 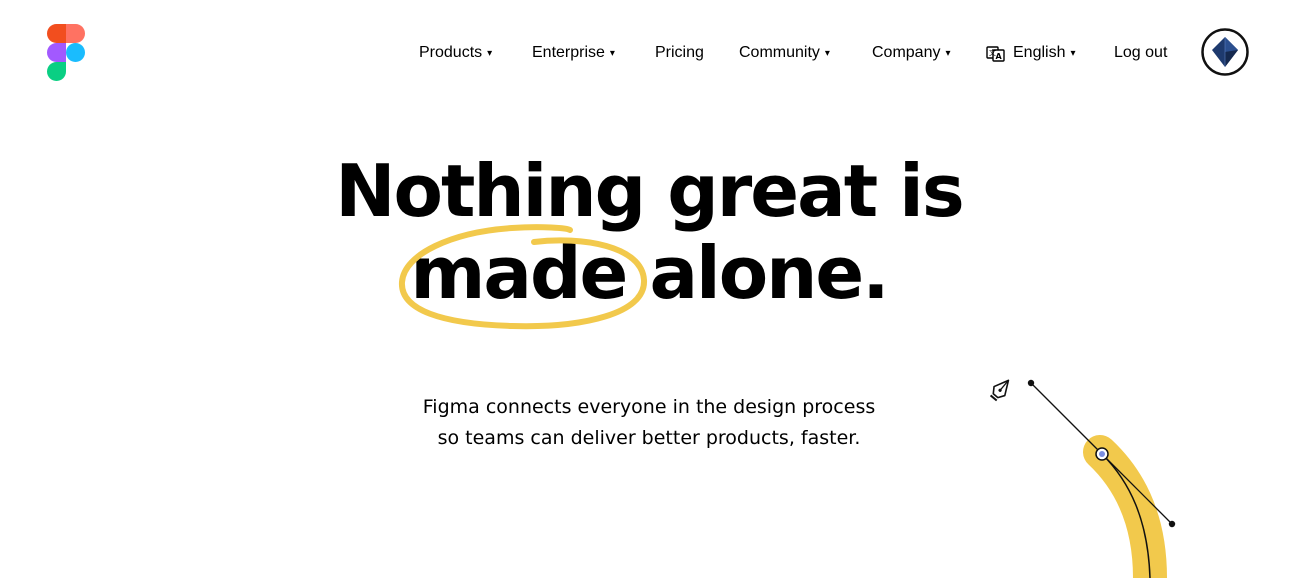 I want to click on nav-products: Products ▾, so click(x=455, y=53).